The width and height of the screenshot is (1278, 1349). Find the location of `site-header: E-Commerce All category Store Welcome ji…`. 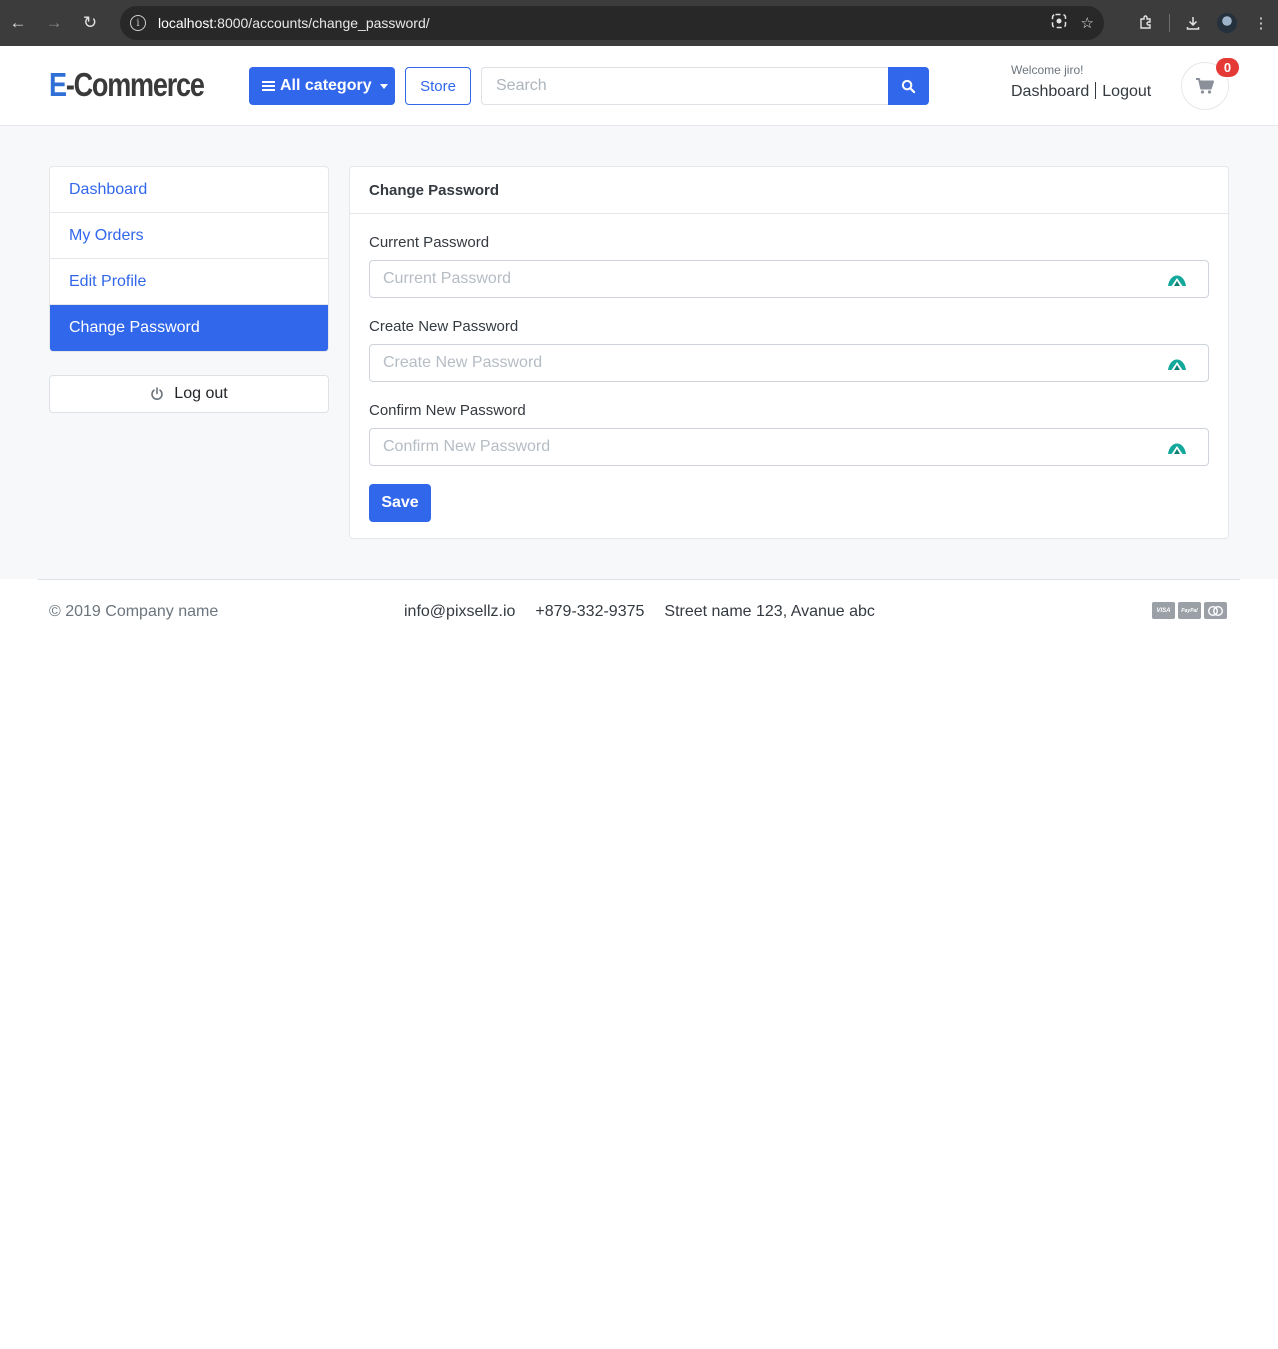

site-header: E-Commerce All category Store Welcome ji… is located at coordinates (639, 86).